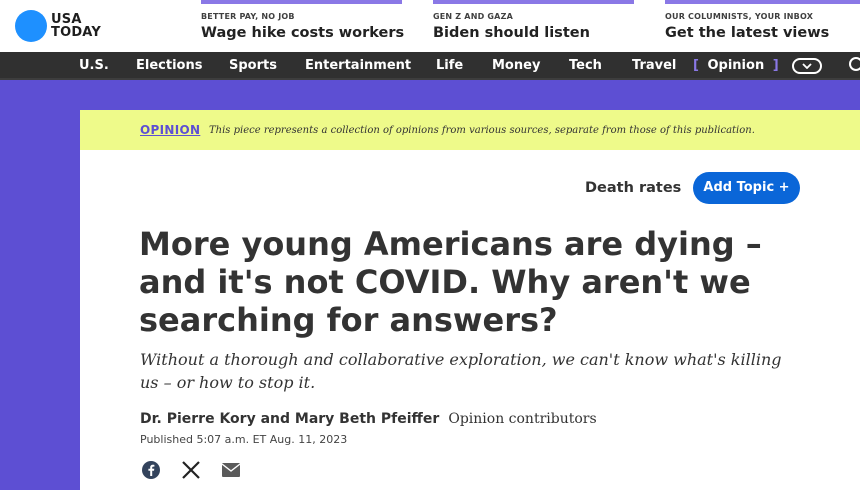  I want to click on search-icon, so click(854, 64).